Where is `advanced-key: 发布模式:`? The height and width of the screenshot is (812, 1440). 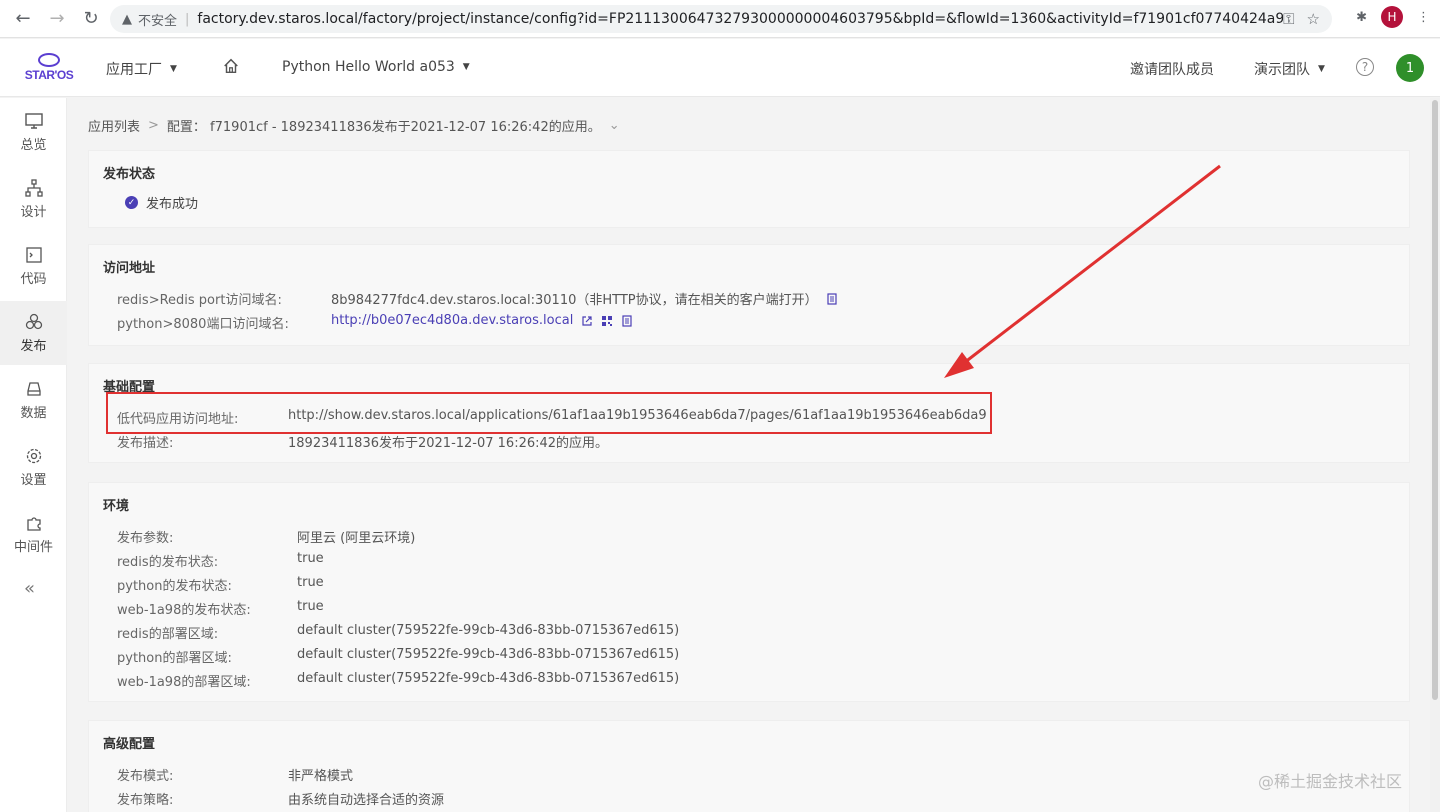
advanced-key: 发布模式: is located at coordinates (145, 776).